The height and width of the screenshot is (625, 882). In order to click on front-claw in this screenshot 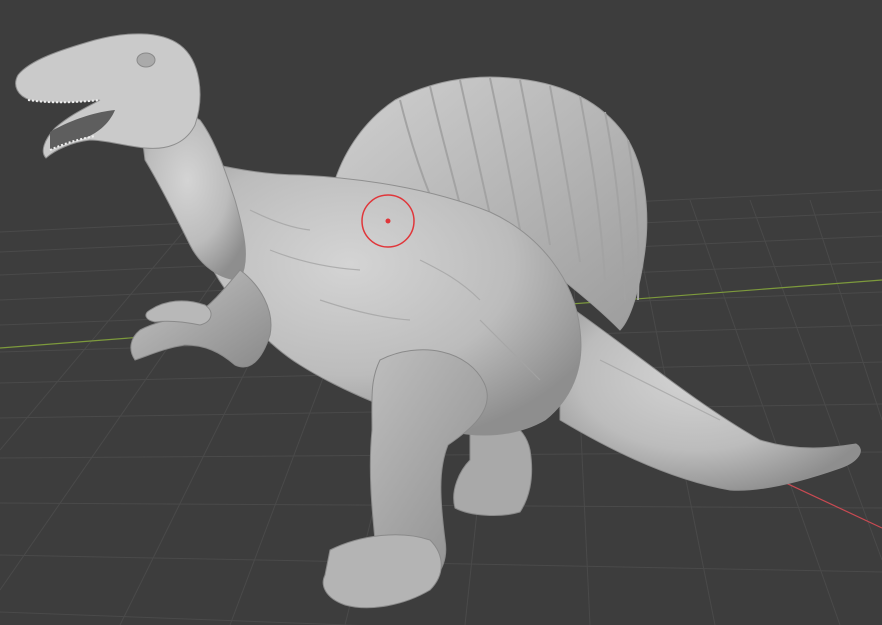, I will do `click(178, 313)`.